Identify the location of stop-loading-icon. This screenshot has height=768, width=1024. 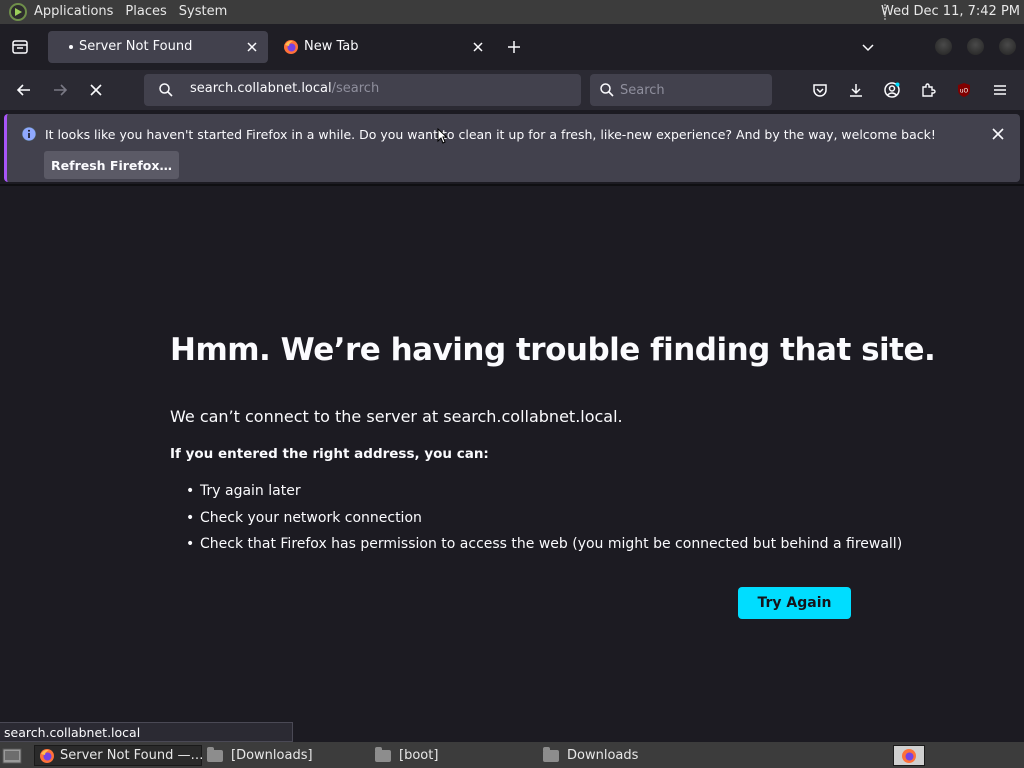
(96, 90).